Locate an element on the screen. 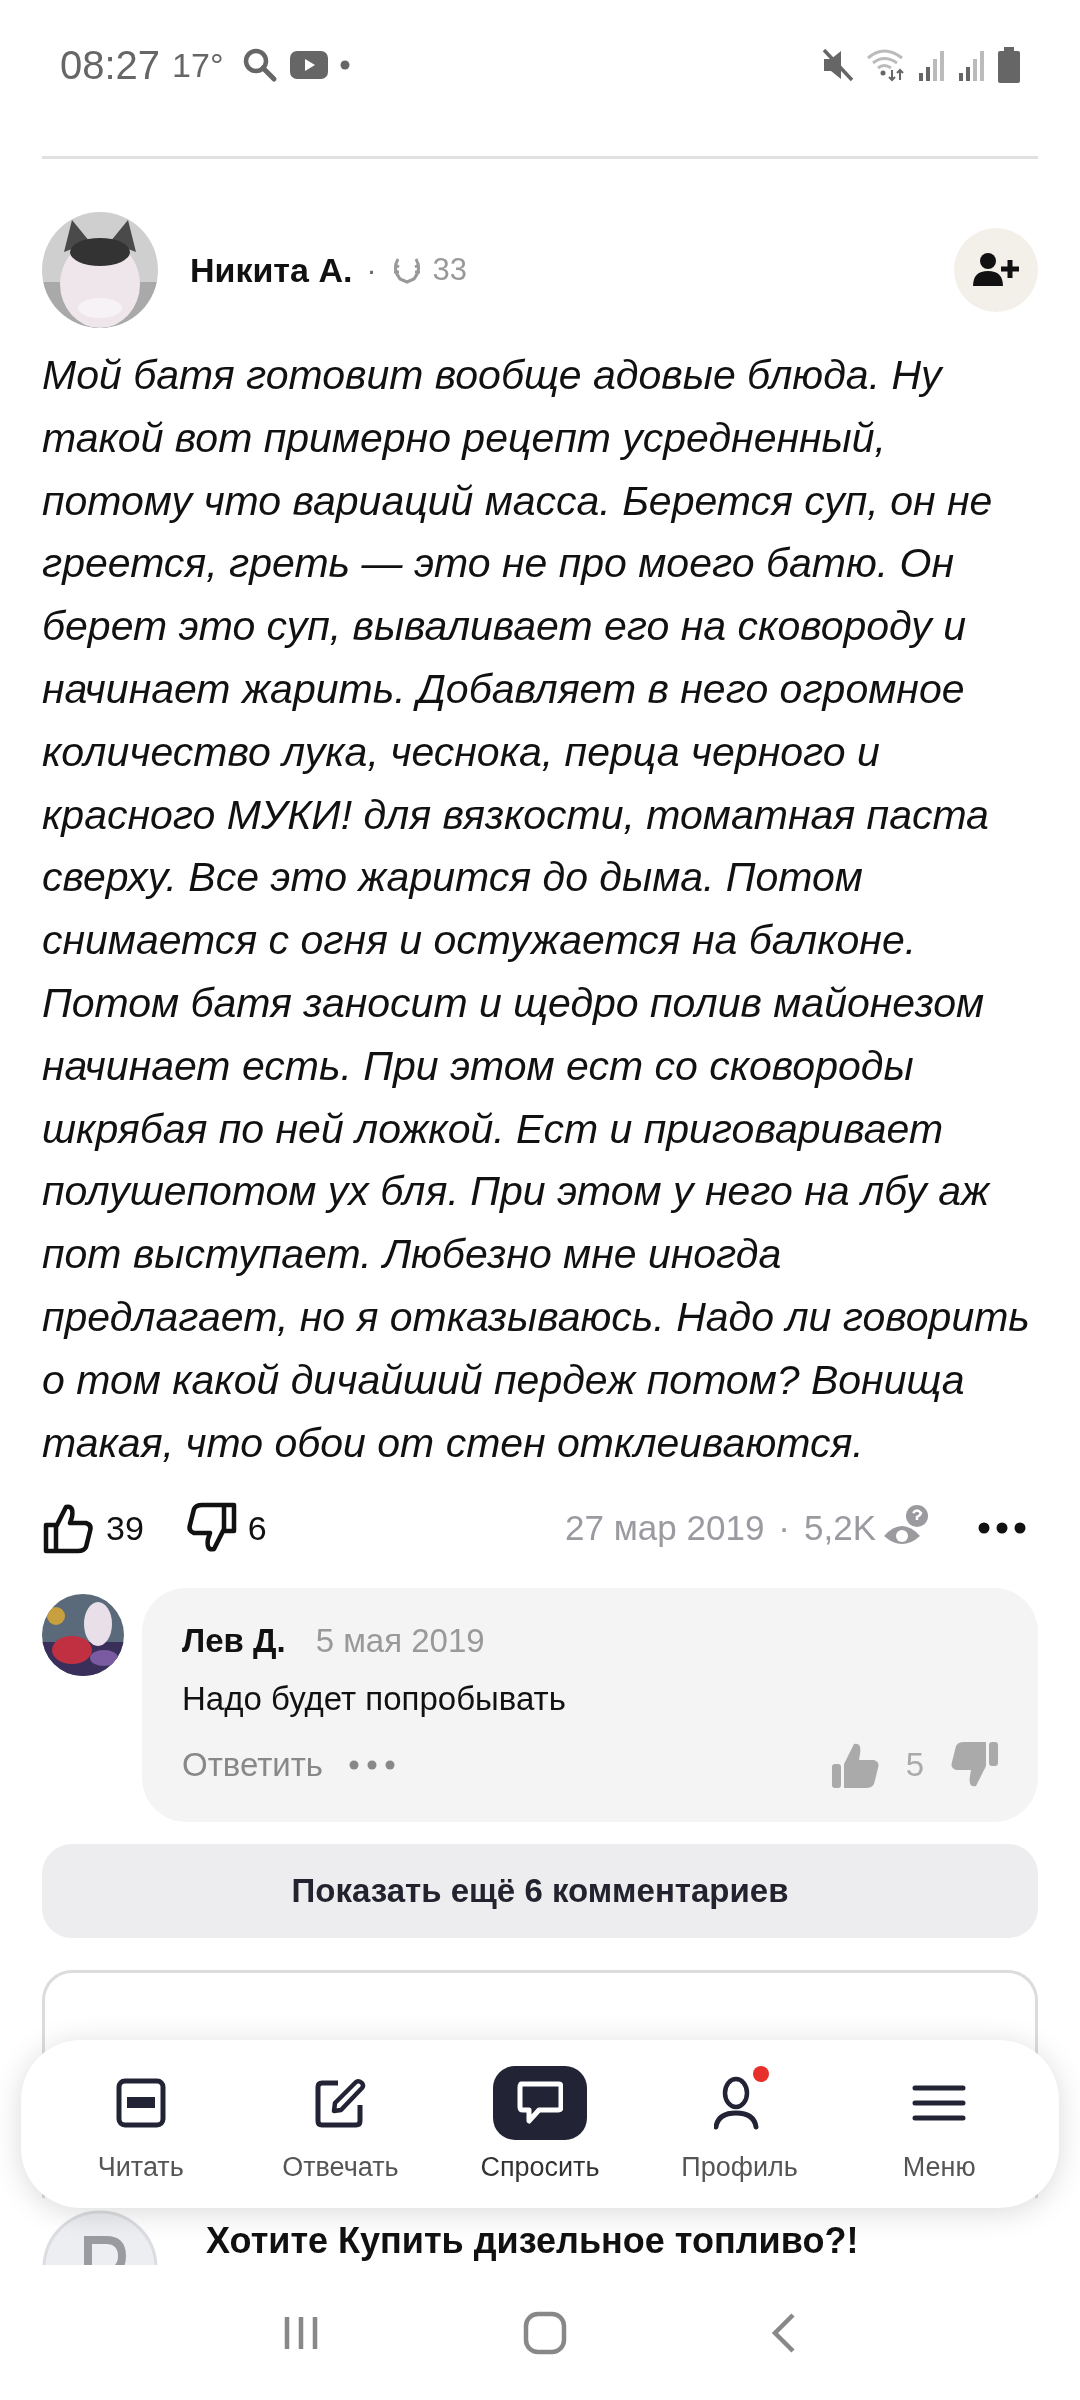 This screenshot has width=1080, height=2400. nav-tab: Спросить is located at coordinates (540, 2124).